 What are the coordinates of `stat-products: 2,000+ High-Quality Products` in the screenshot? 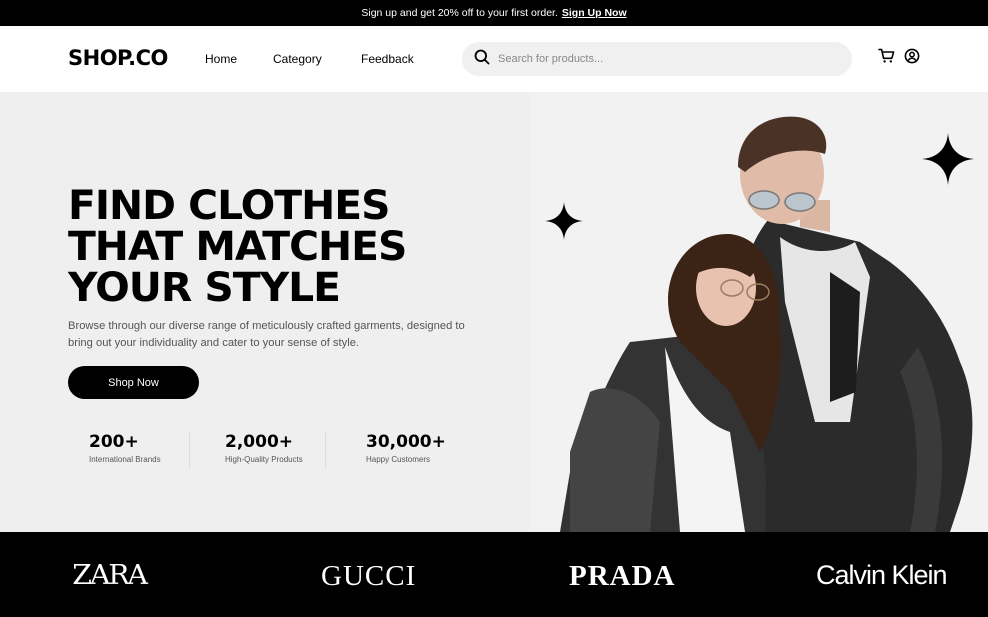 It's located at (264, 448).